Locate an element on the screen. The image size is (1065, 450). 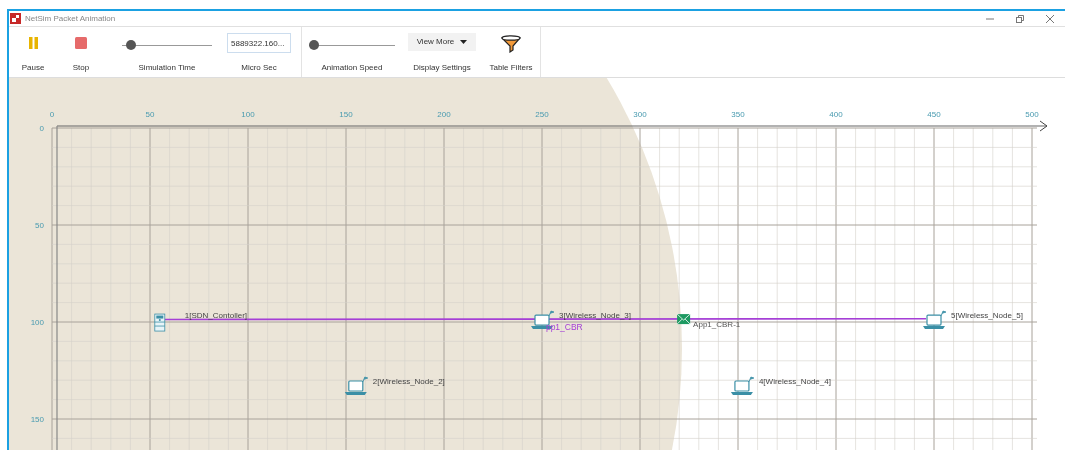
packet-label: App1_CBR-1 is located at coordinates (717, 325).